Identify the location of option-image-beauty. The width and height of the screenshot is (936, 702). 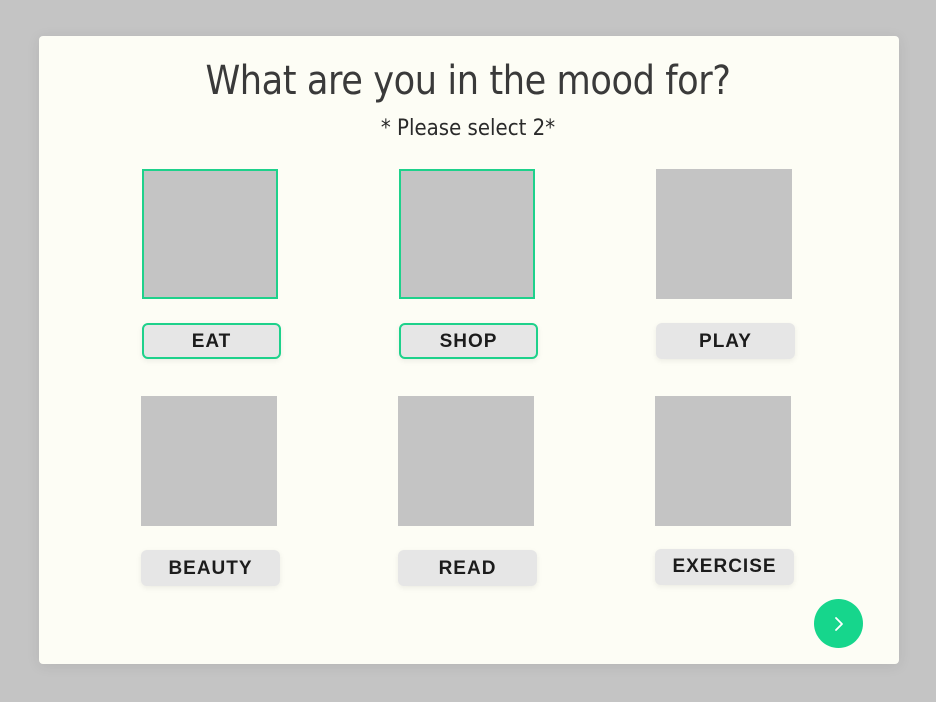
(209, 461).